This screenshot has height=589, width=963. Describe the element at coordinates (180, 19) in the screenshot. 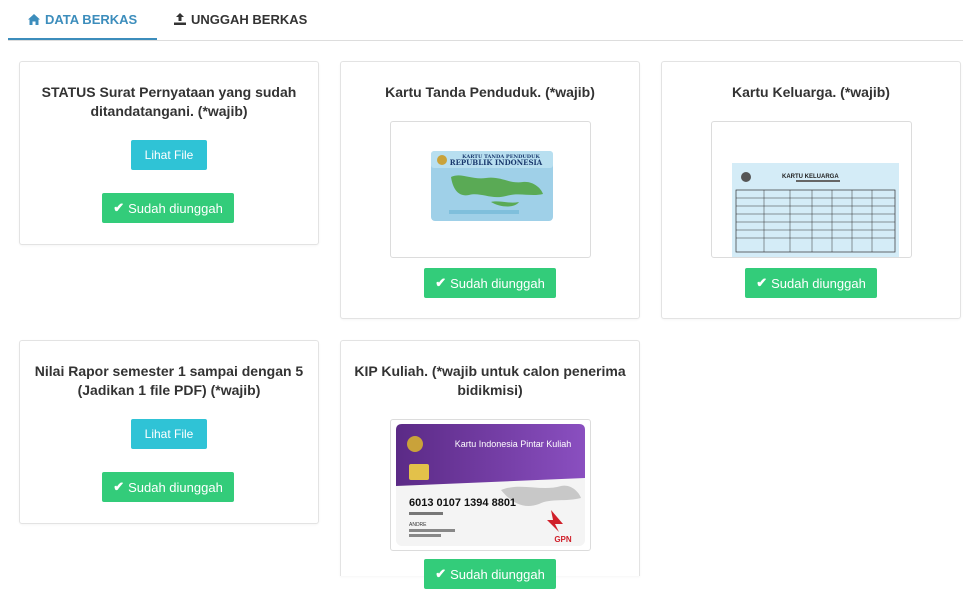

I see `upload-icon` at that location.